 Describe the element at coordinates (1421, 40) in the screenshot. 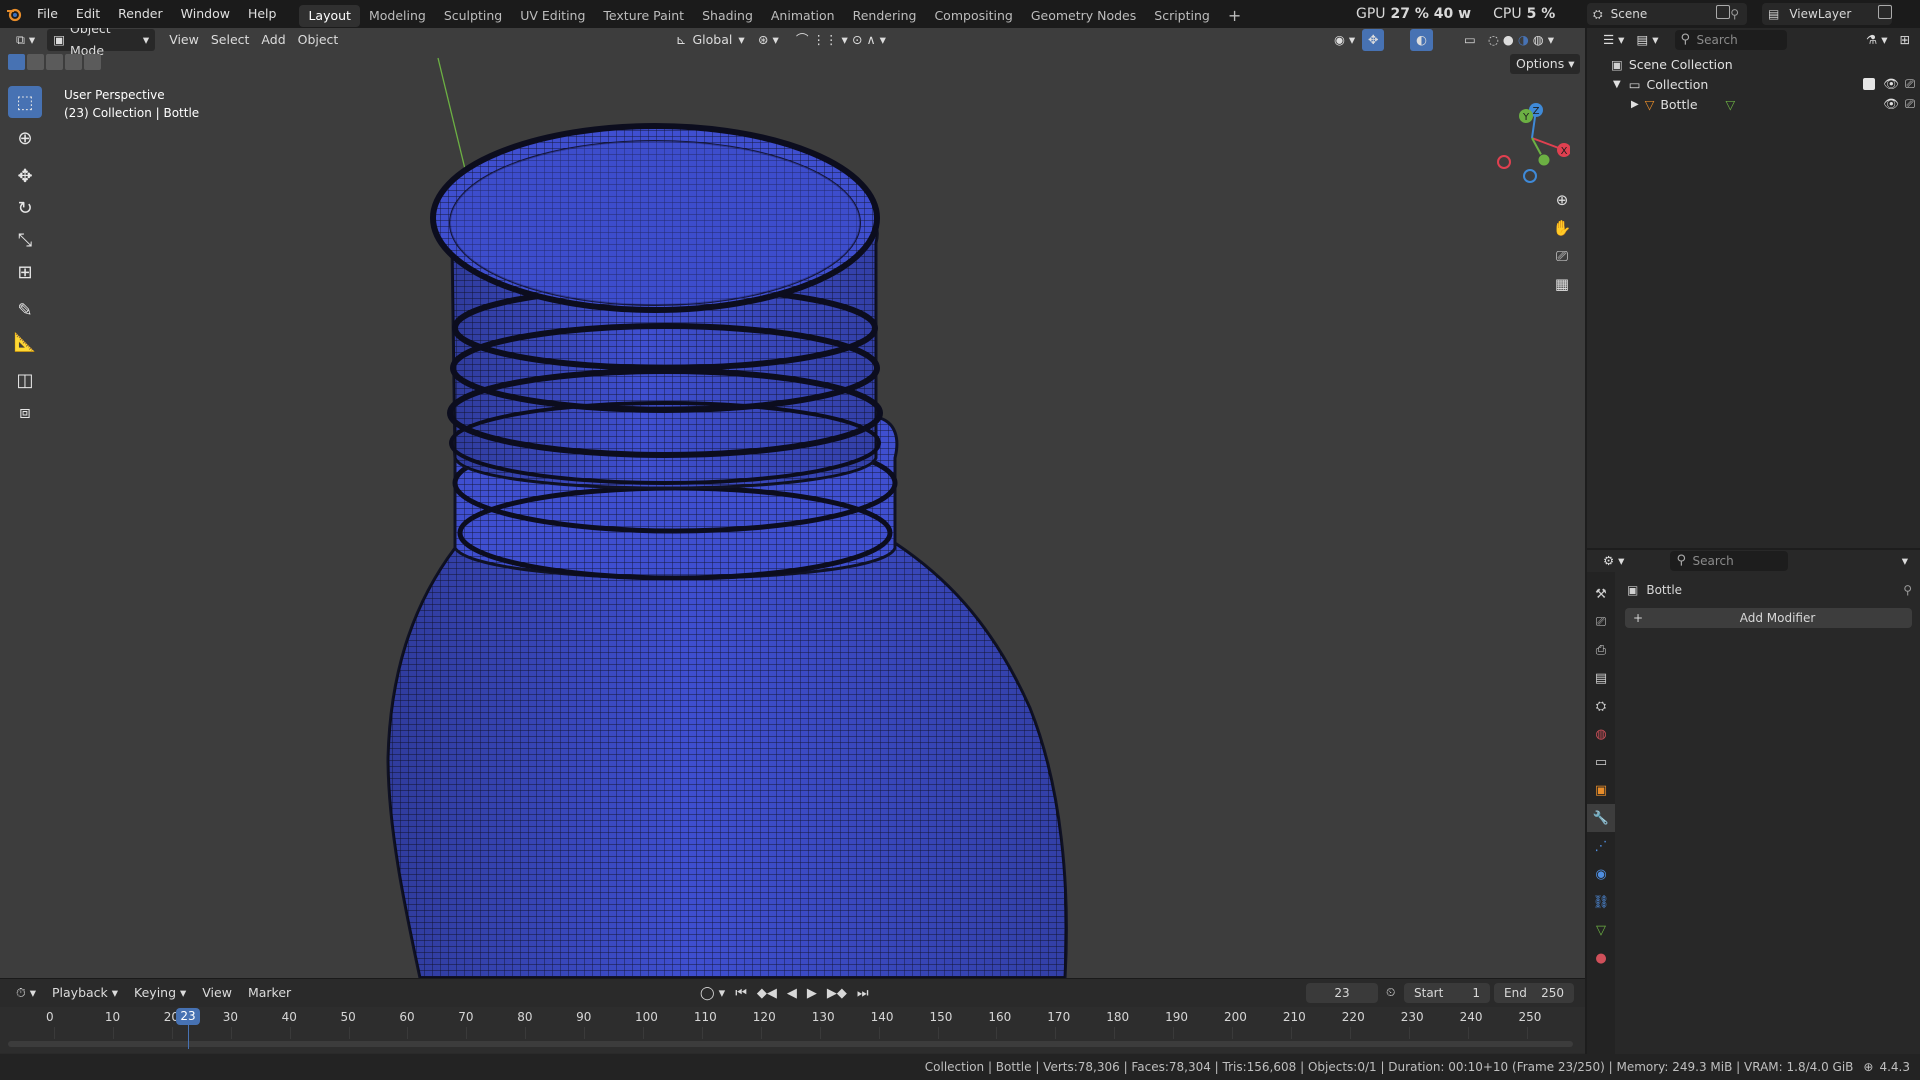

I see `overlay-toggle-icon: ◐` at that location.